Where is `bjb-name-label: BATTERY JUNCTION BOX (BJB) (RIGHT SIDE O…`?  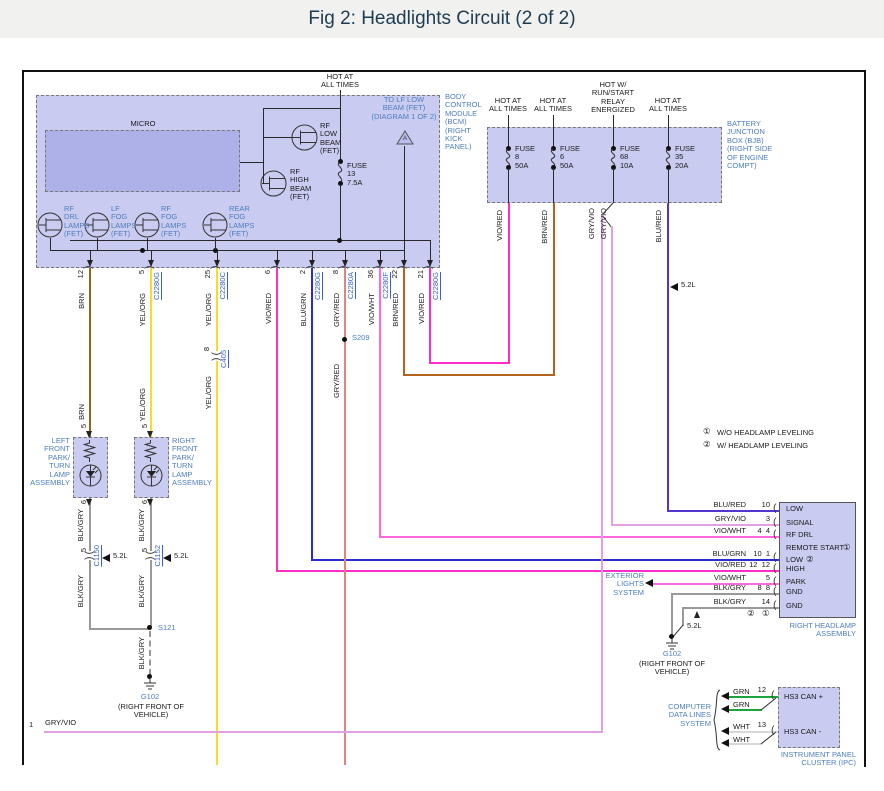 bjb-name-label: BATTERY JUNCTION BOX (BJB) (RIGHT SIDE O… is located at coordinates (750, 144).